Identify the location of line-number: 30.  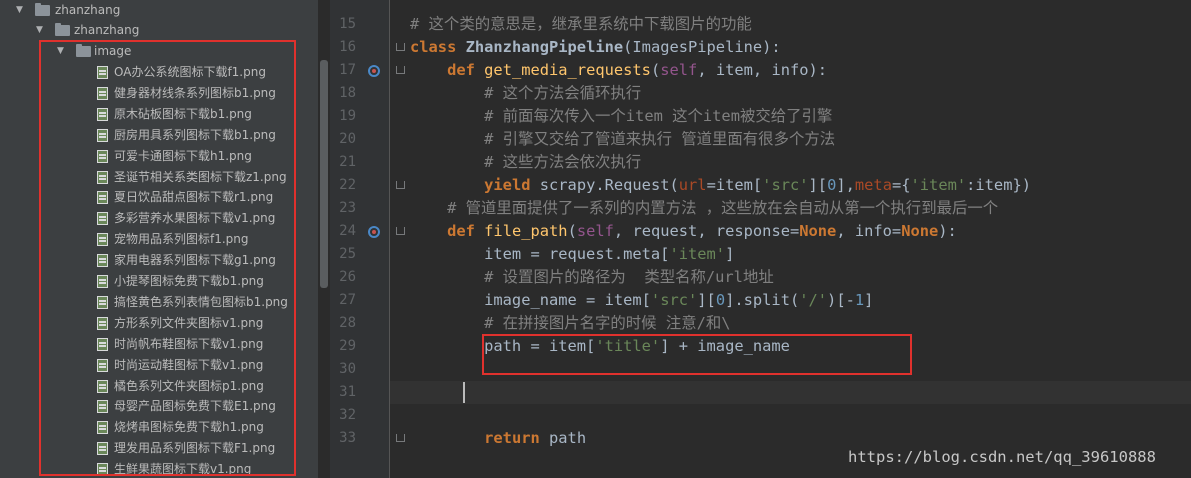
(347, 369).